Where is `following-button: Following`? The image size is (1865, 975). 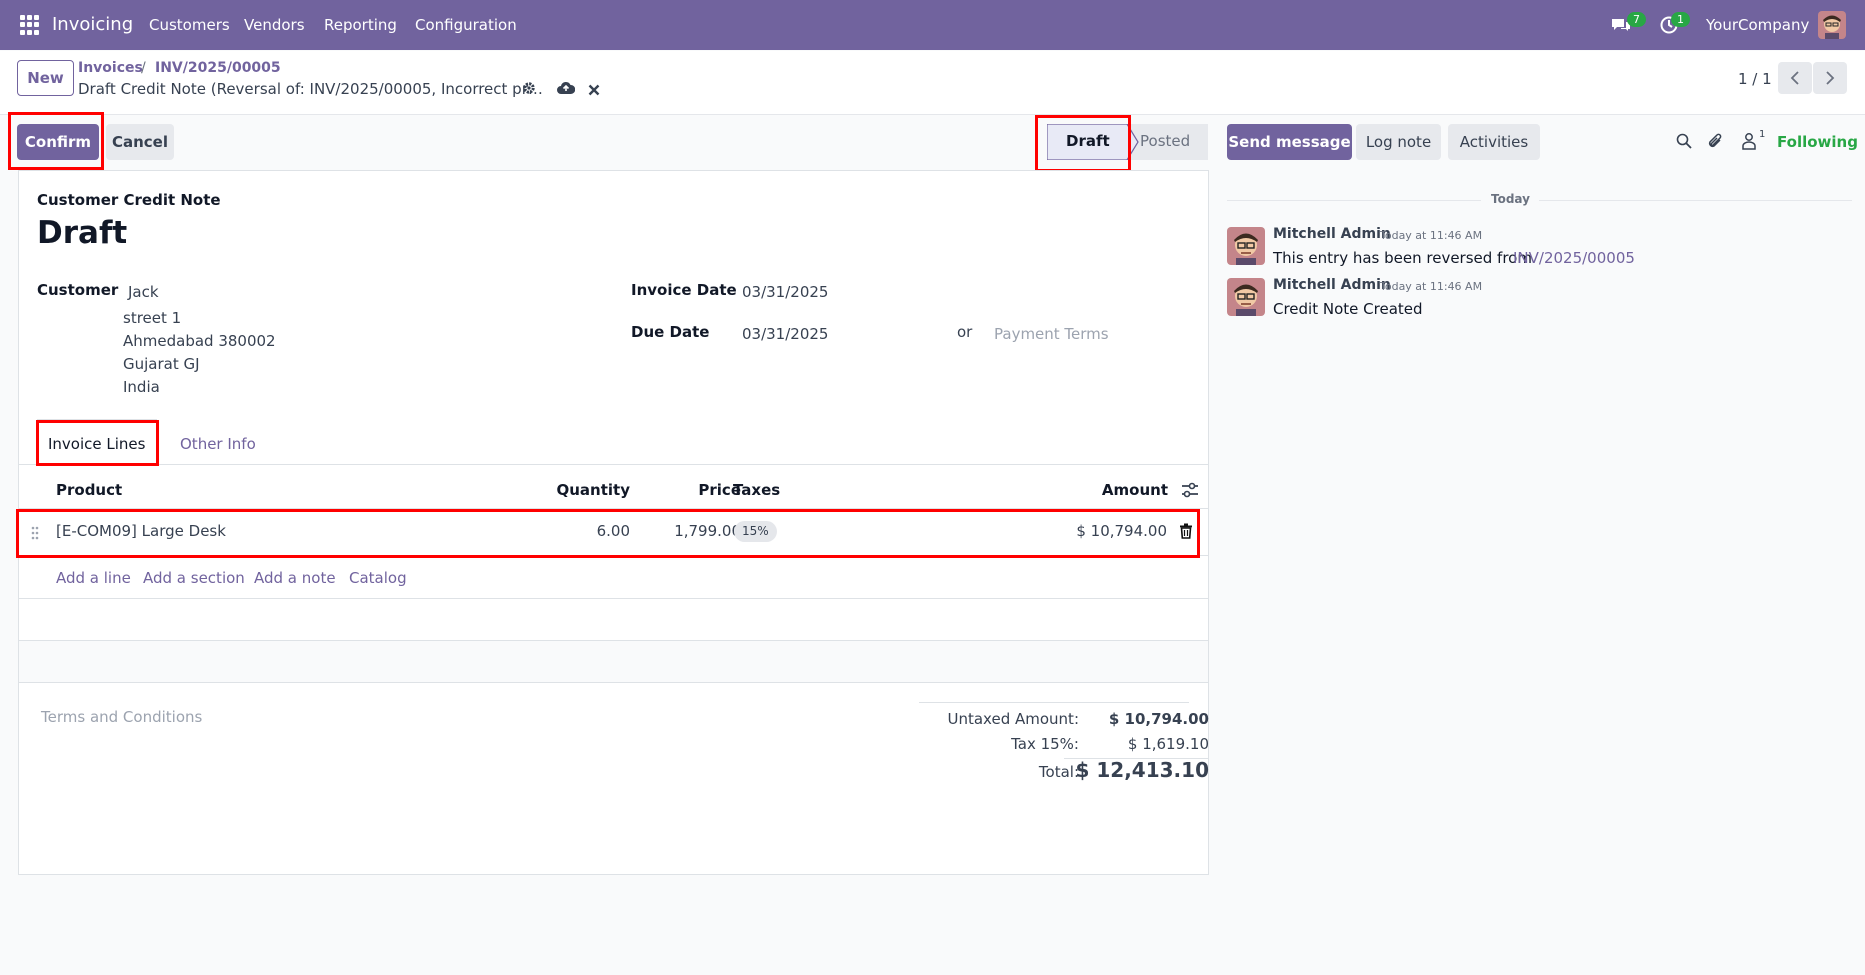
following-button: Following is located at coordinates (1817, 142).